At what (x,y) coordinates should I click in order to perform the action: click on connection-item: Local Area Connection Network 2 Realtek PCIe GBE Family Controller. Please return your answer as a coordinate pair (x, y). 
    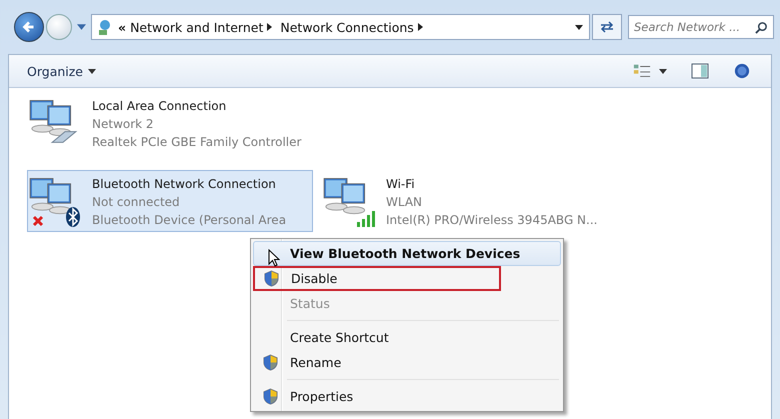
    Looking at the image, I should click on (319, 123).